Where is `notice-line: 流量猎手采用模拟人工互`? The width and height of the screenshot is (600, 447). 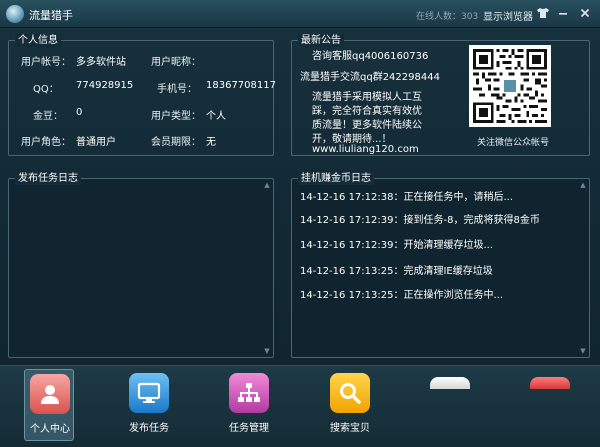
notice-line: 流量猎手采用模拟人工互 is located at coordinates (367, 97).